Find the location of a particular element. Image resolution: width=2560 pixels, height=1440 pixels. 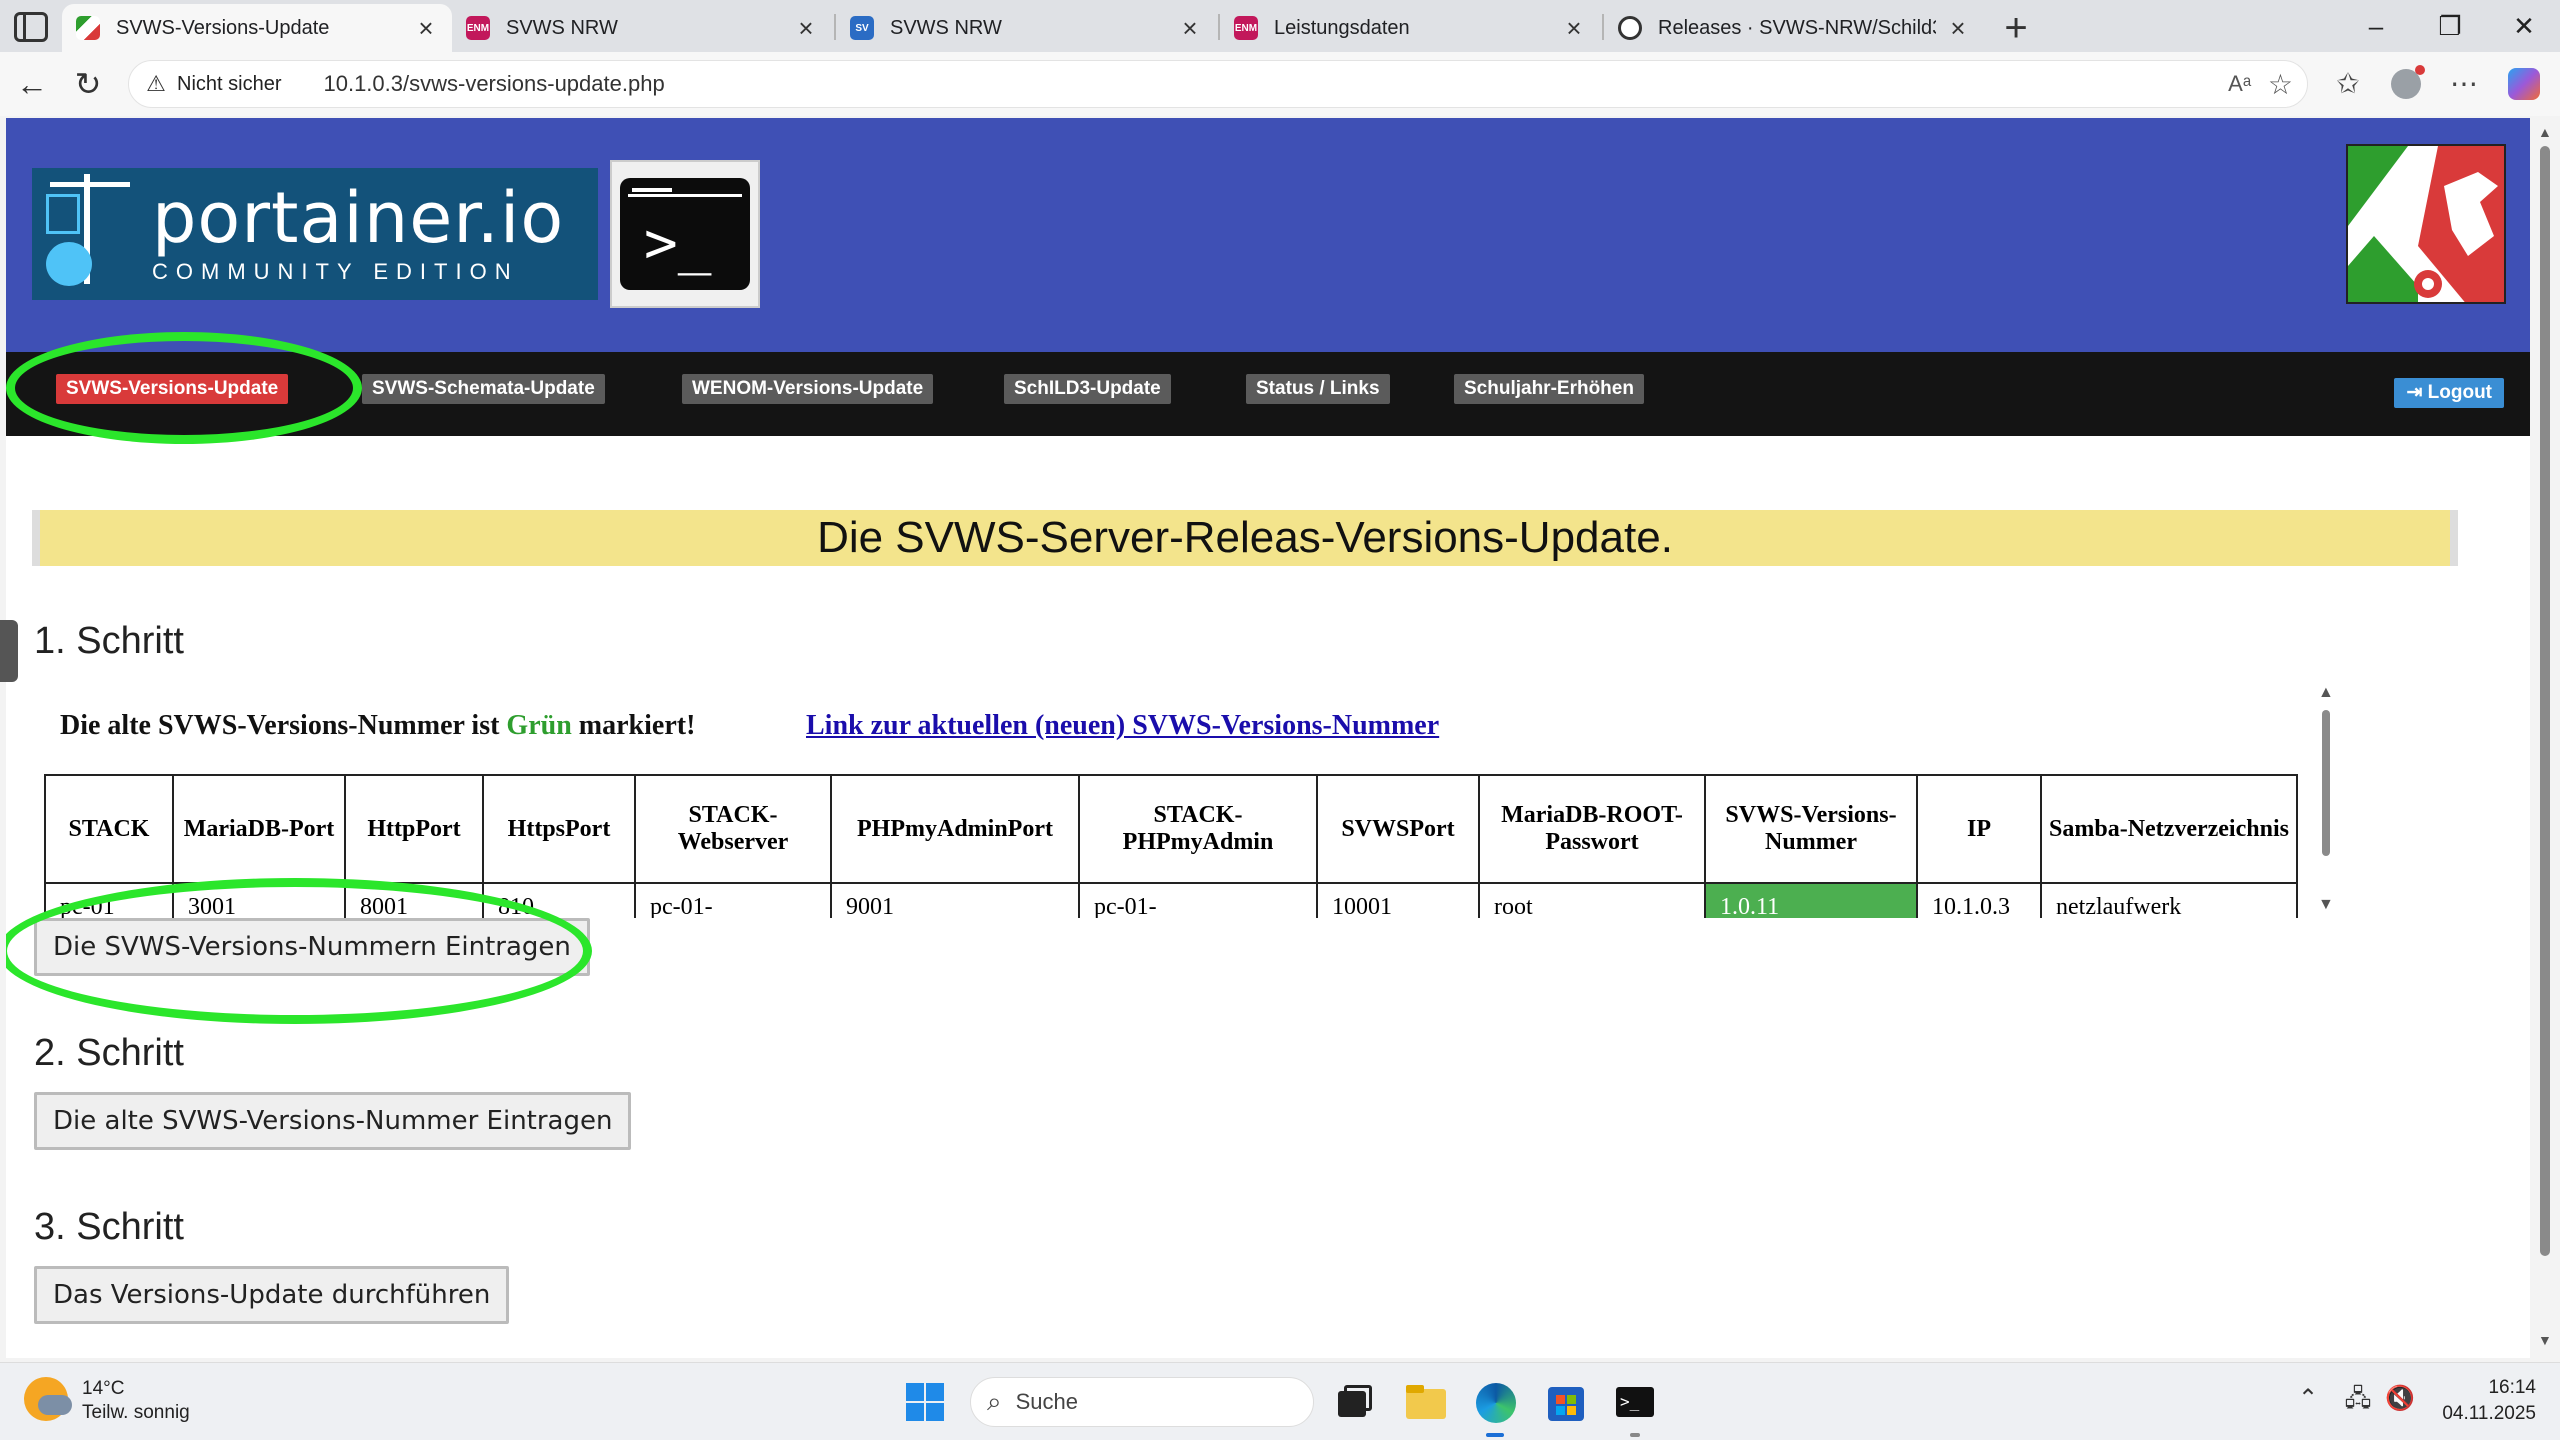

terminal-app-icon: >_ is located at coordinates (1635, 1408).